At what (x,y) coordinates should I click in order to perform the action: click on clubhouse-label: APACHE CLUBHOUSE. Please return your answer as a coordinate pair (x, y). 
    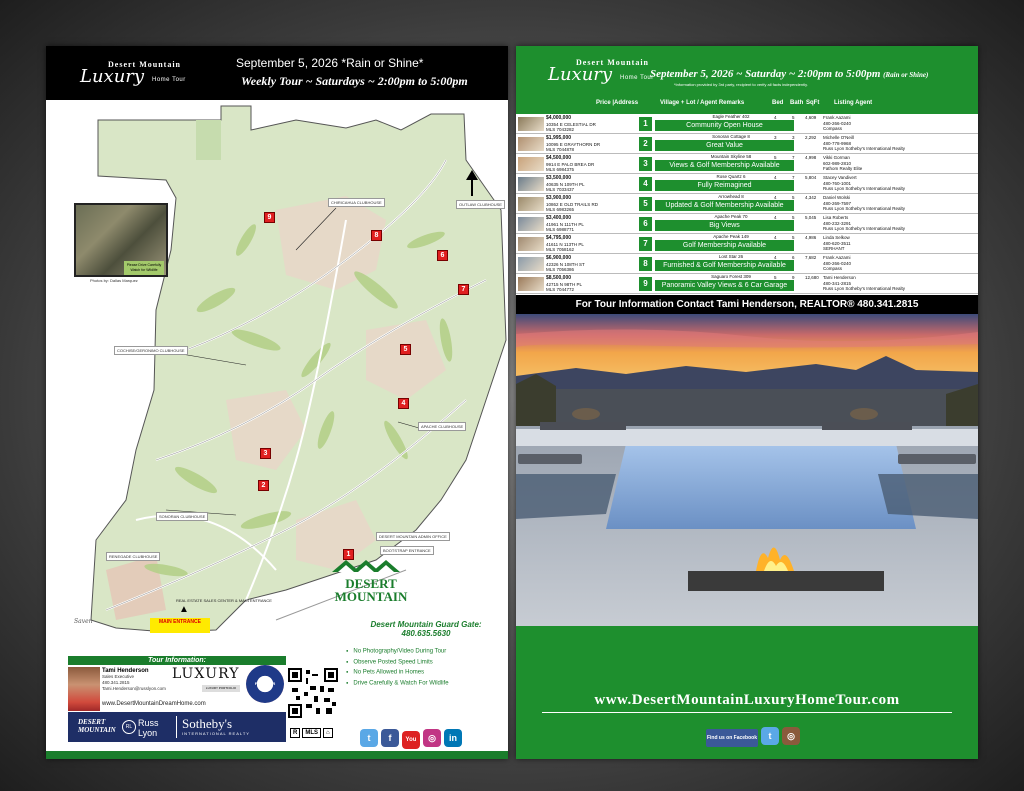
    Looking at the image, I should click on (442, 426).